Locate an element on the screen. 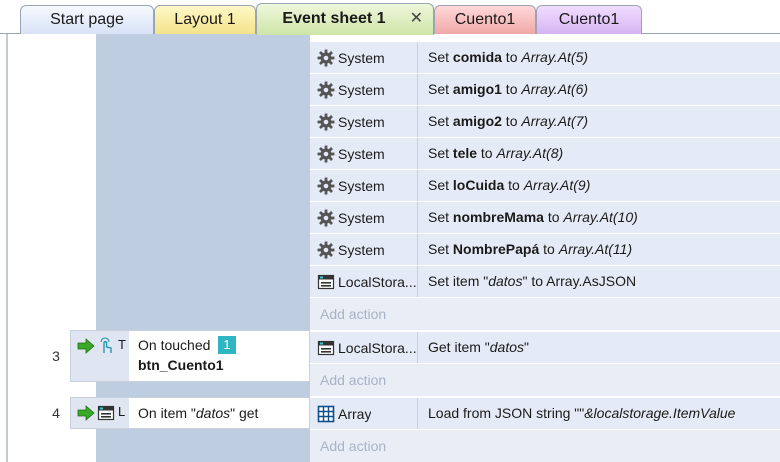 This screenshot has width=780, height=462. variable-name: comida is located at coordinates (477, 57).